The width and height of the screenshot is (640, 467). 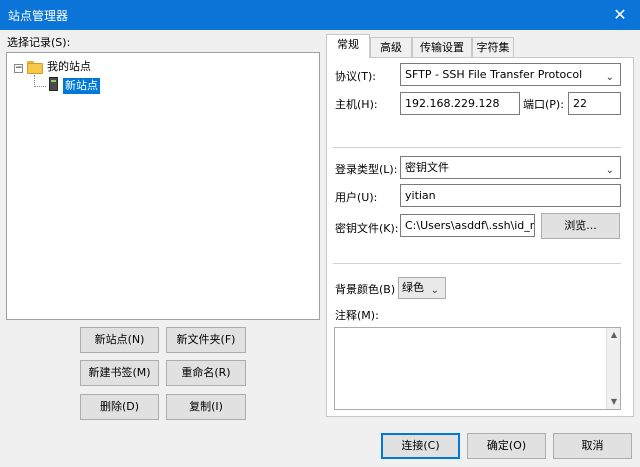 I want to click on bgcolor-label: 背景颜色(B), so click(x=365, y=289).